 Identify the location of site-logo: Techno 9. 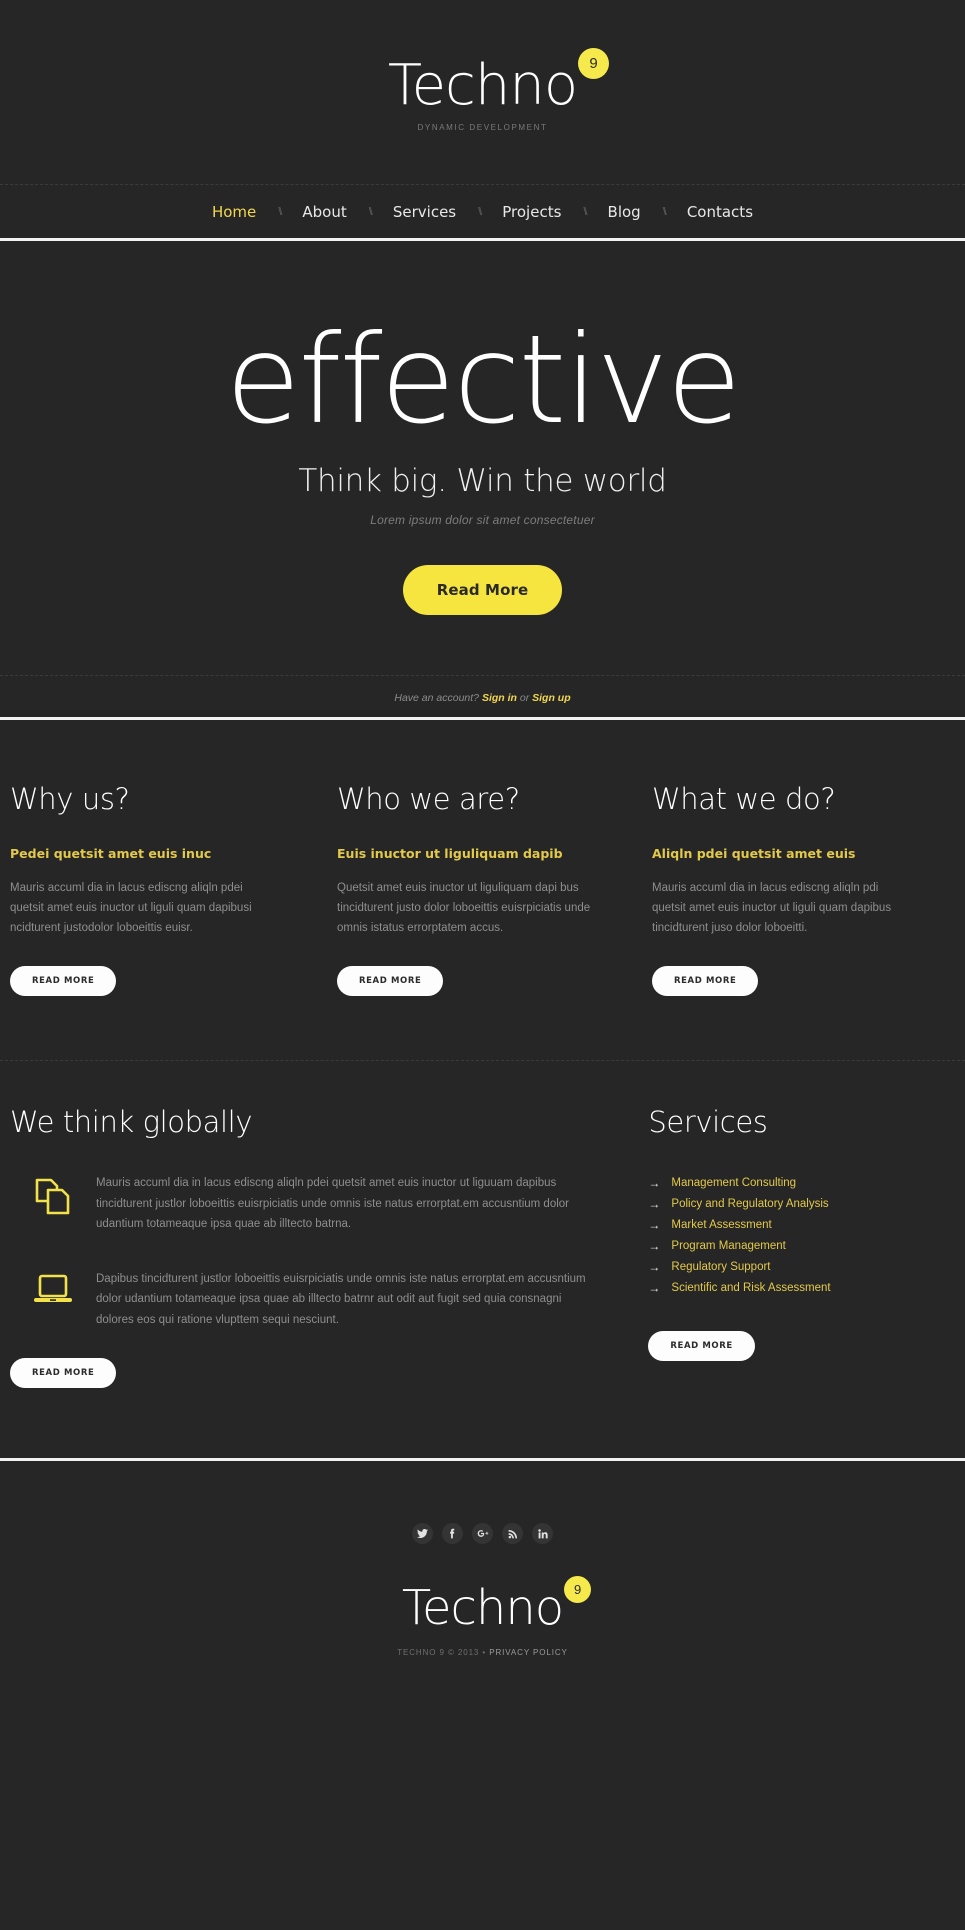
(498, 83).